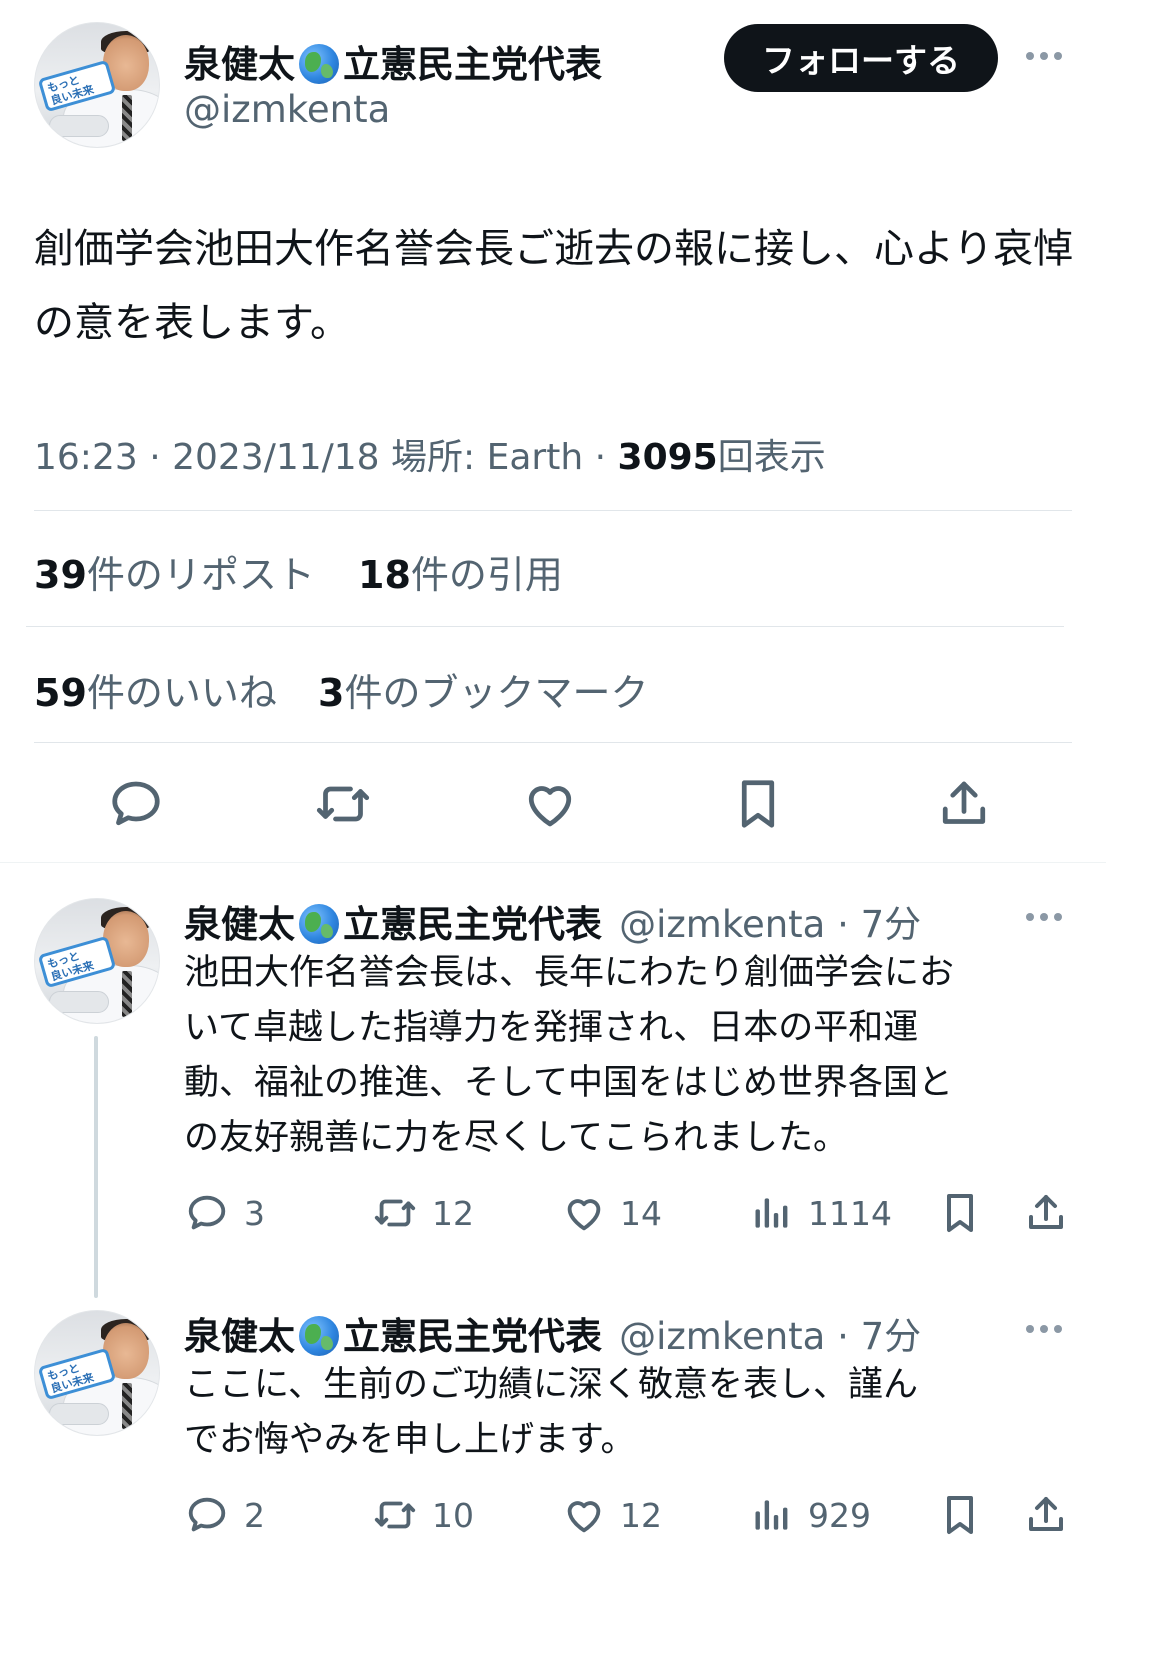  Describe the element at coordinates (551, 1028) in the screenshot. I see `reply-text-line: いて卓越した指導力を発揮され、日本の平和運` at that location.